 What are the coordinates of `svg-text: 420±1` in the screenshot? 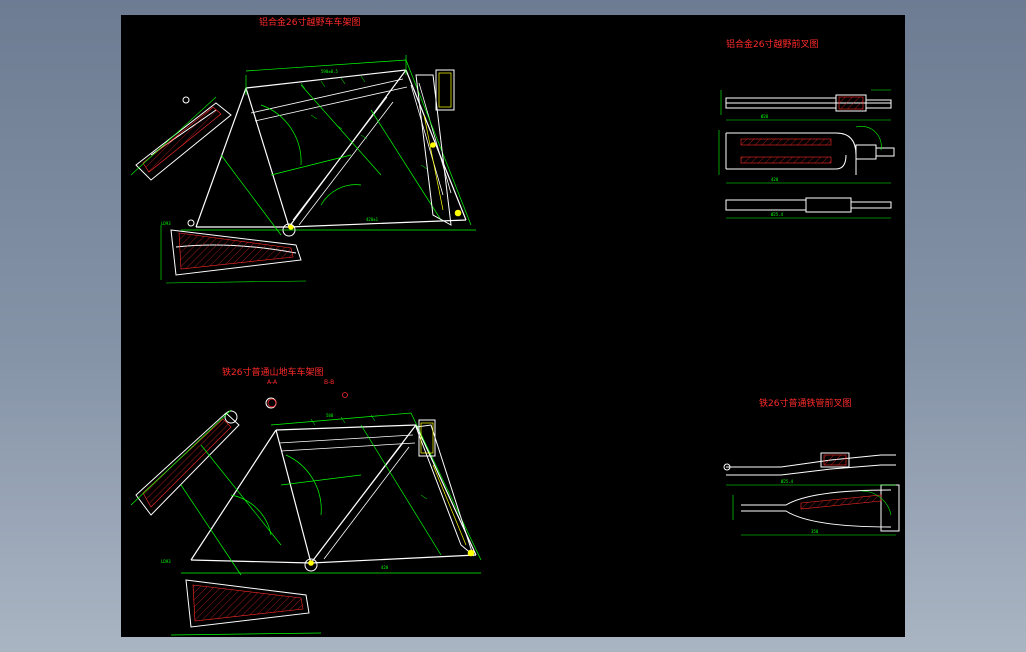 It's located at (372, 219).